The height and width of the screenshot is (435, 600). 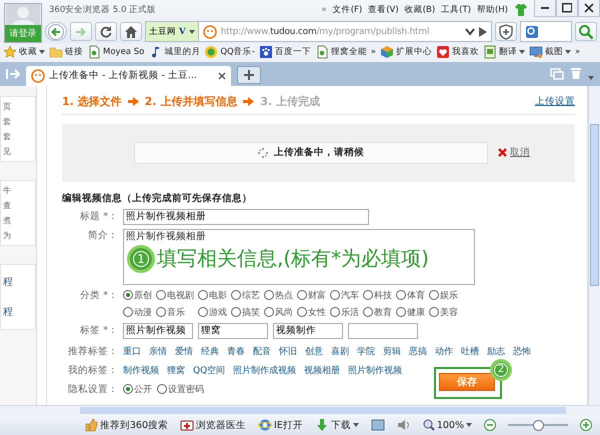 I want to click on refresh-icon, so click(x=106, y=32).